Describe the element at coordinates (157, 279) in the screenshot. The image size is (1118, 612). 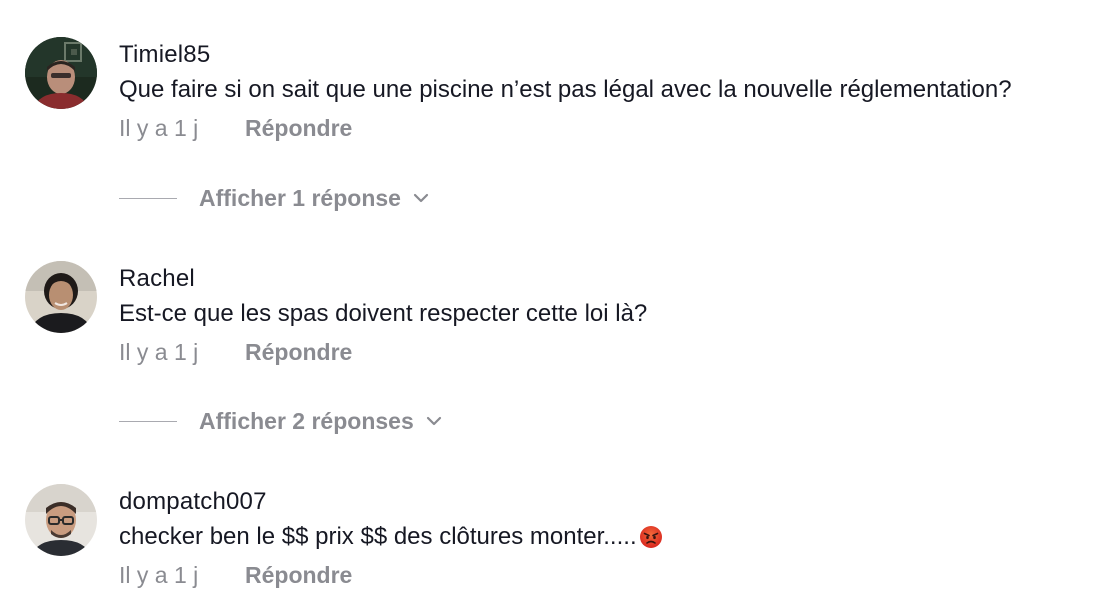
I see `comment-username: Rachel` at that location.